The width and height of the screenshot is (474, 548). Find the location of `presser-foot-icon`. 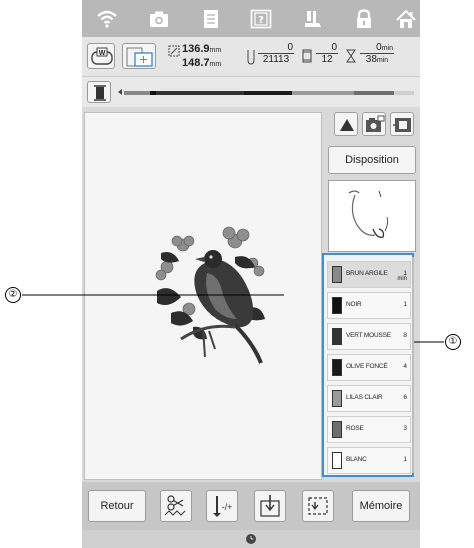

presser-foot-icon is located at coordinates (313, 19).